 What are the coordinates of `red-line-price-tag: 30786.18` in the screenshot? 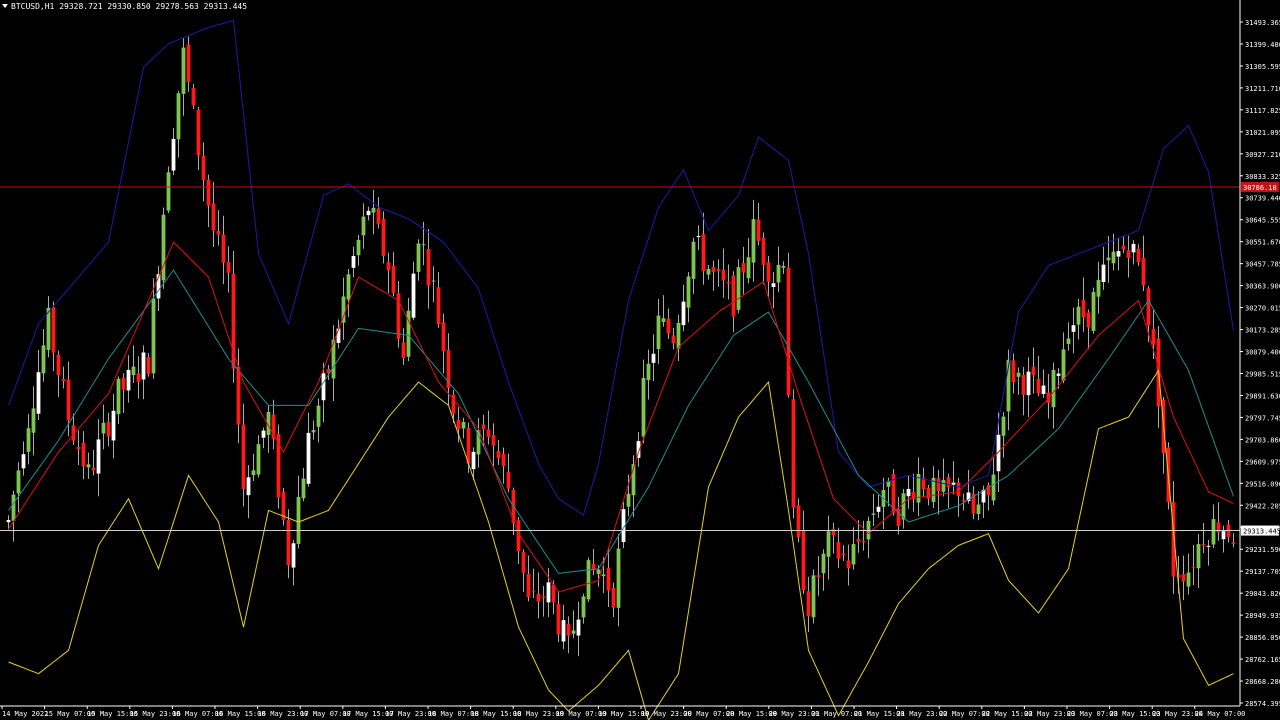 It's located at (1260, 188).